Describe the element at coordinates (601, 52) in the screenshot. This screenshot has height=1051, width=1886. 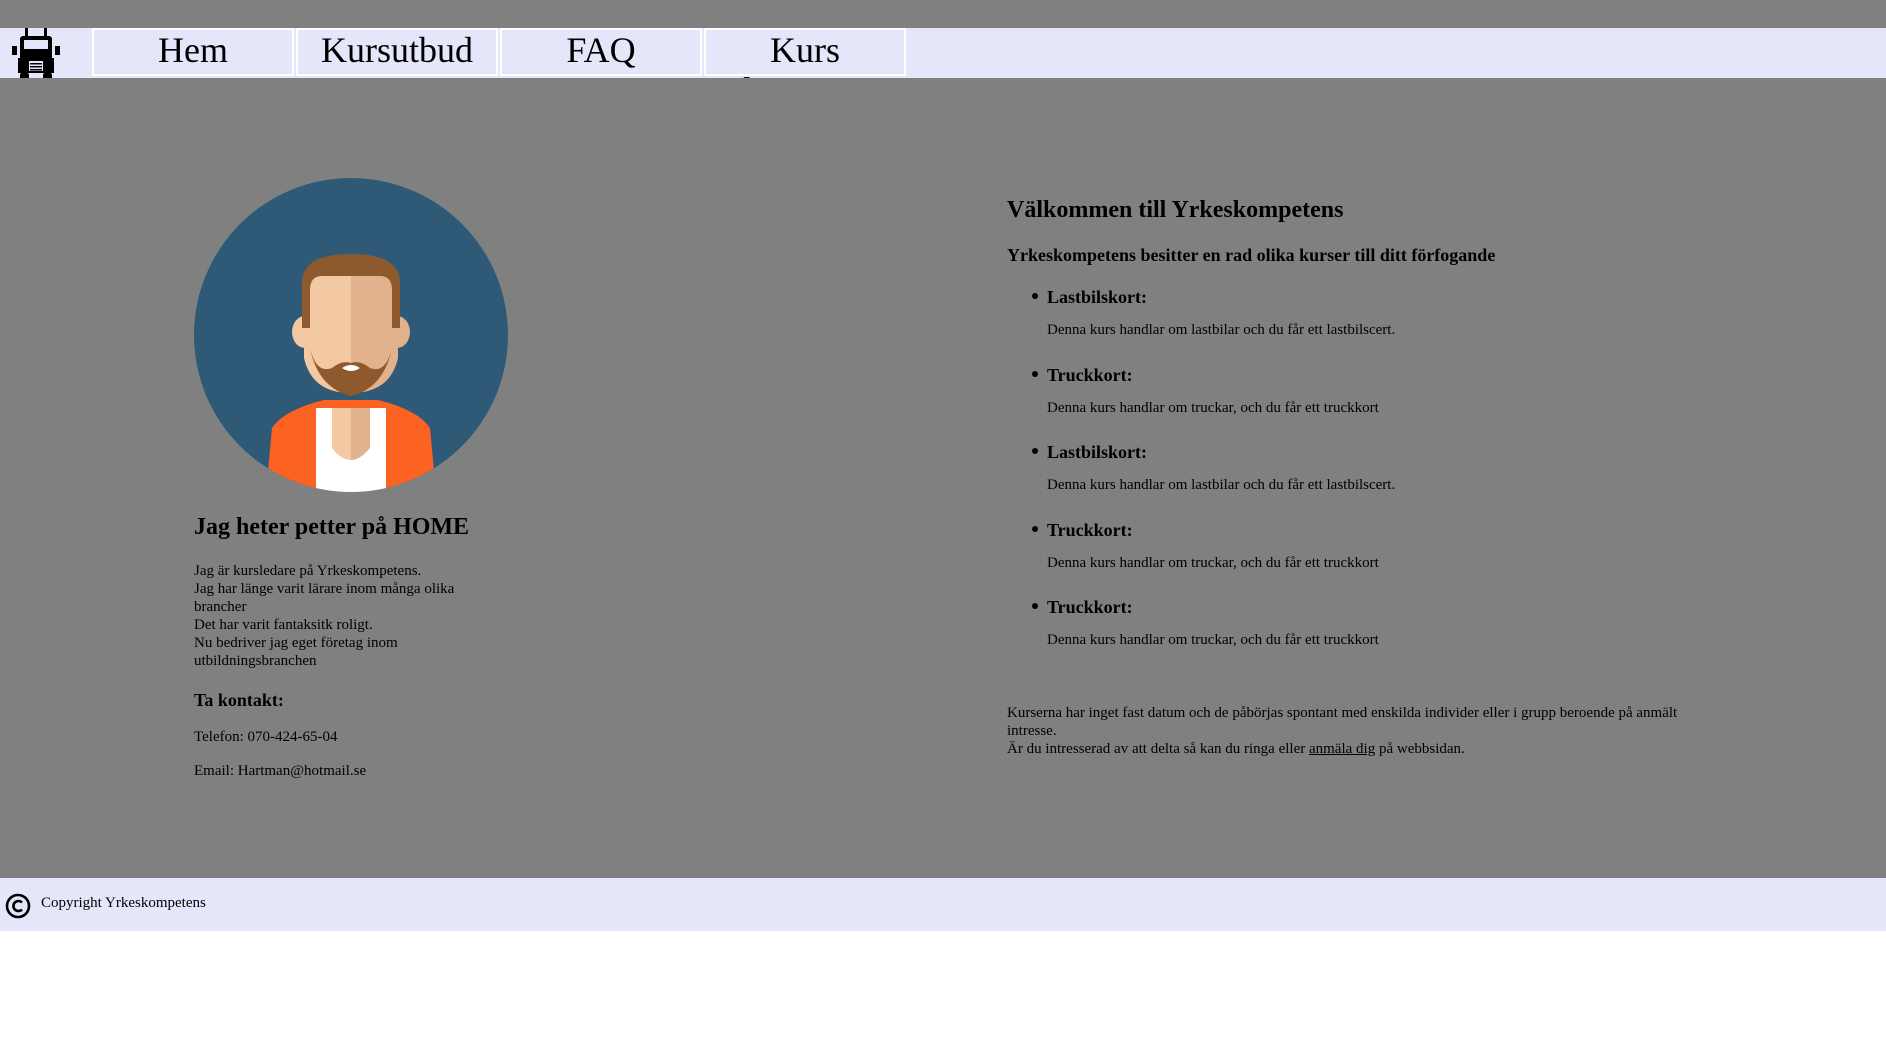
I see `nav-faq: FAQ` at that location.